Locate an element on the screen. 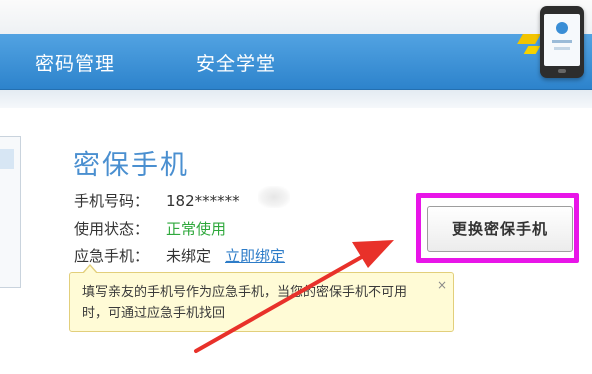 Image resolution: width=592 pixels, height=374 pixels. arrow-shaft is located at coordinates (285, 300).